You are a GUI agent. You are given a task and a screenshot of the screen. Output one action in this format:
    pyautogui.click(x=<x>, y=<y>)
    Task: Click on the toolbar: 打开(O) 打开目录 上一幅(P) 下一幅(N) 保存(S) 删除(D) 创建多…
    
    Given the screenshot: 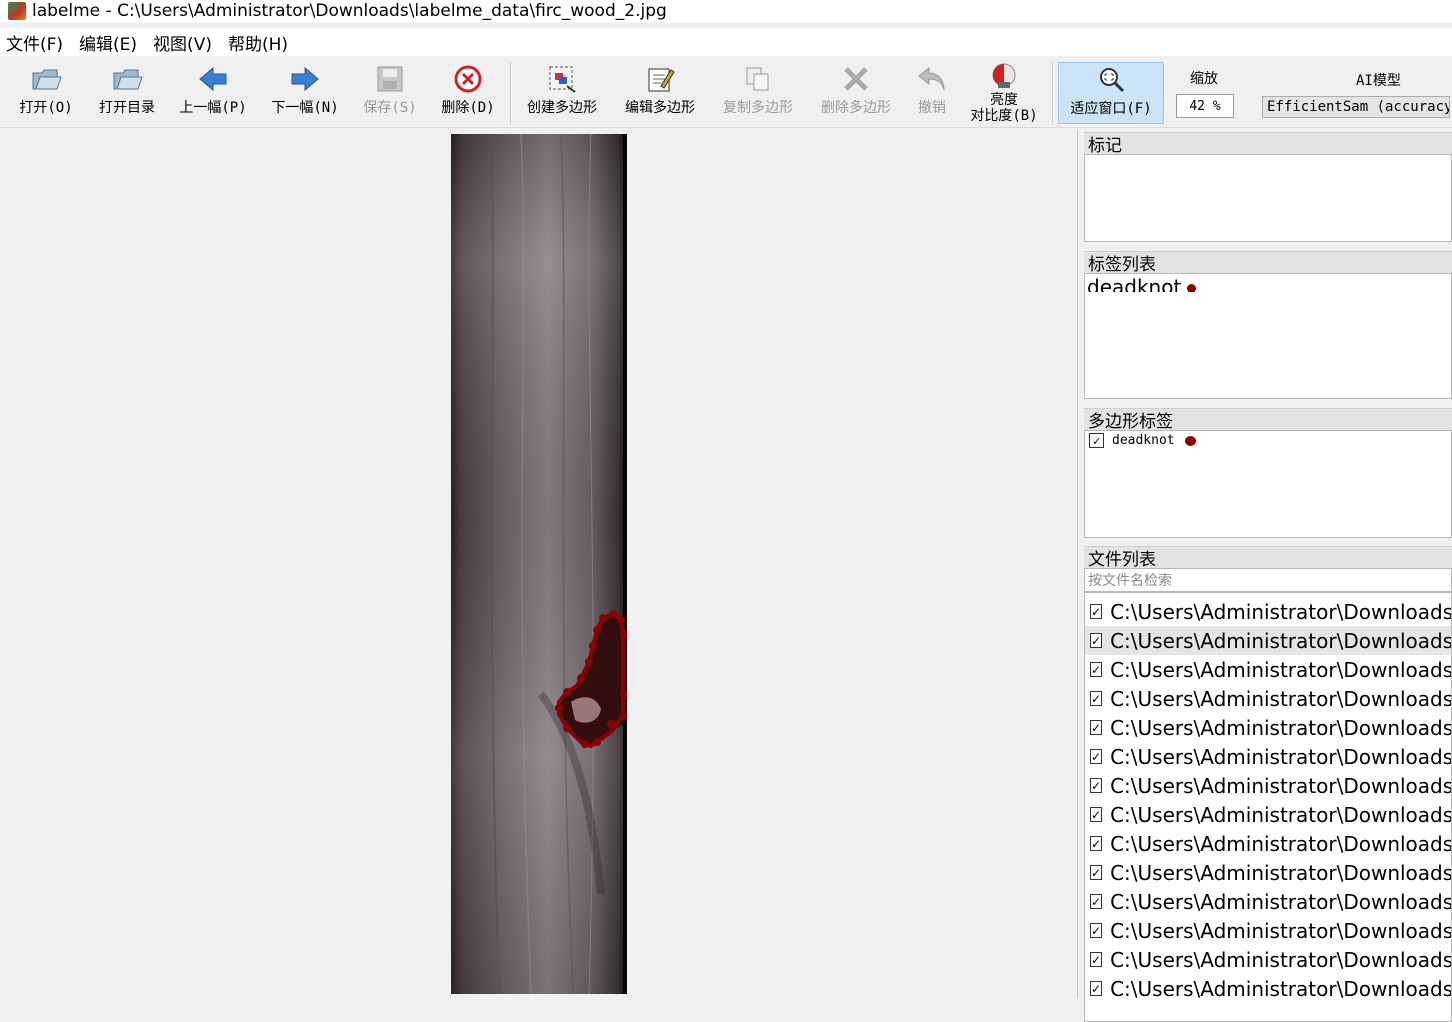 What is the action you would take?
    pyautogui.click(x=726, y=93)
    